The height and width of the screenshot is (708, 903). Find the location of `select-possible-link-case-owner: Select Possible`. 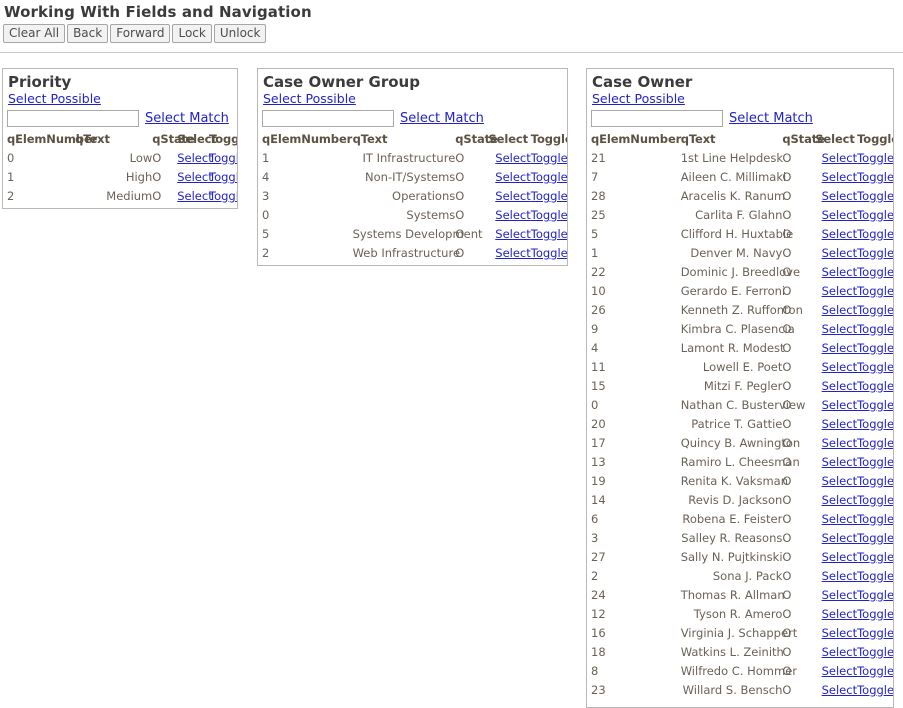

select-possible-link-case-owner: Select Possible is located at coordinates (638, 99).